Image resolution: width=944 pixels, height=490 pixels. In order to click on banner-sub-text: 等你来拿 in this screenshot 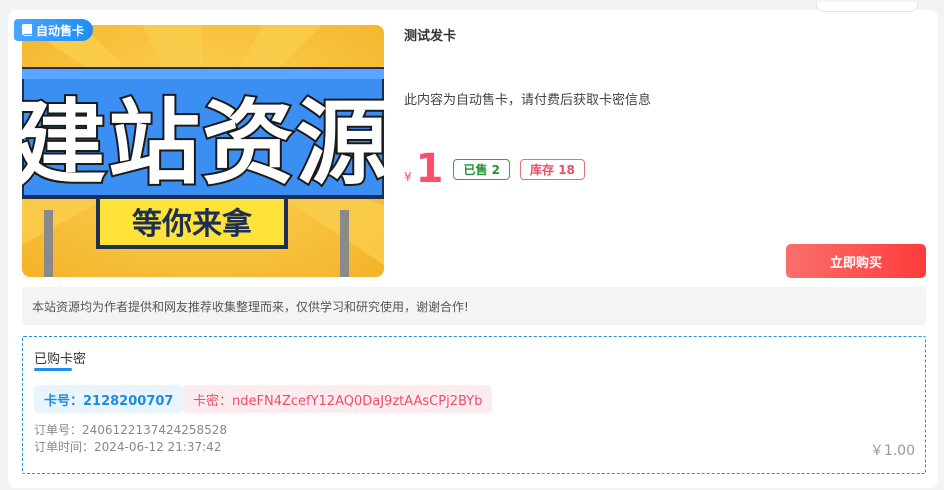, I will do `click(192, 224)`.